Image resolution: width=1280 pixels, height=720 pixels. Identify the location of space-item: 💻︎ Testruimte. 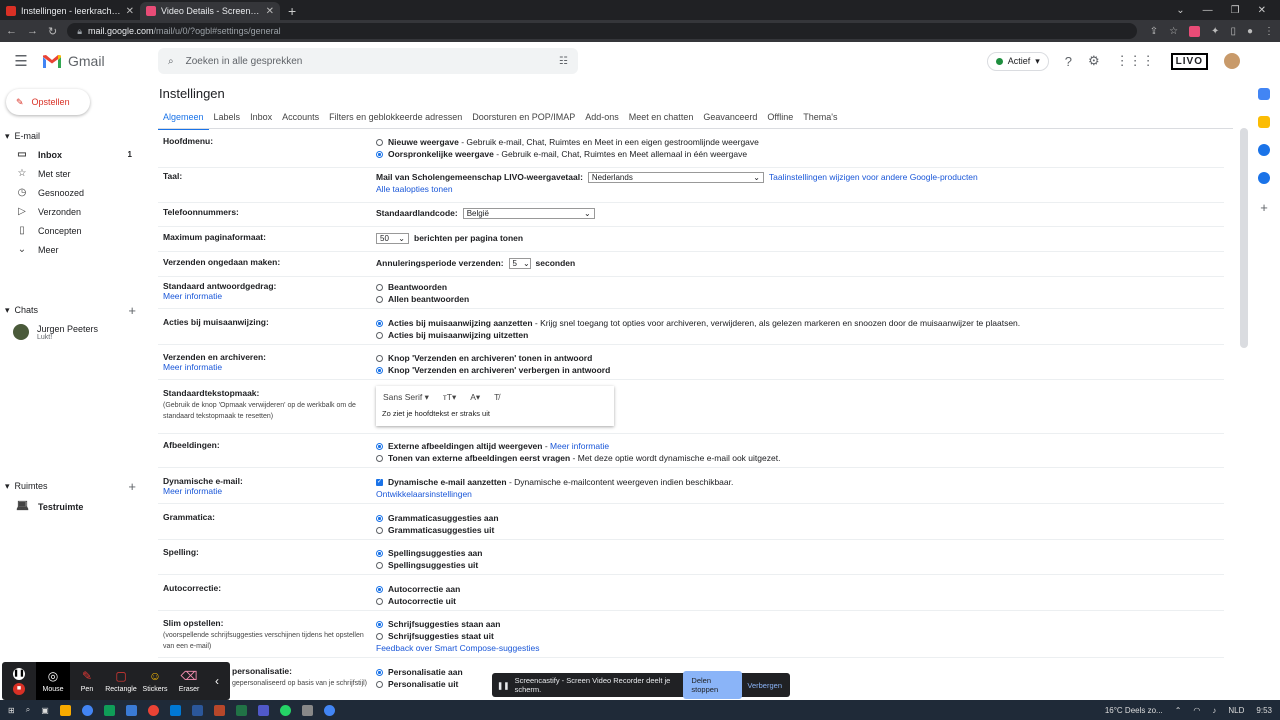
(75, 506).